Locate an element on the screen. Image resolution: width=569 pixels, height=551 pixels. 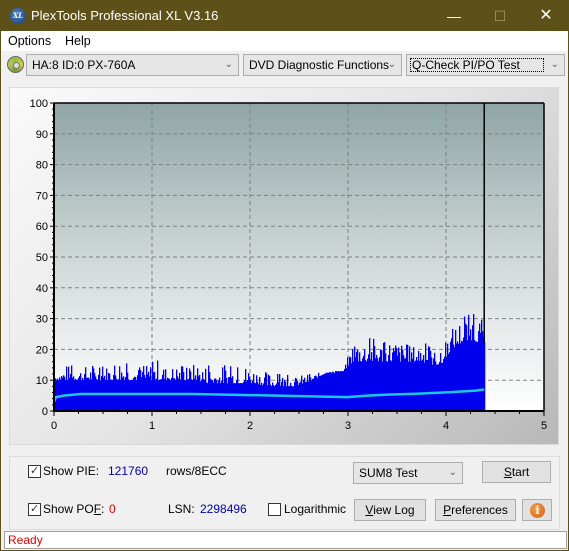
show-pie-label: Show PIE: is located at coordinates (71, 471).